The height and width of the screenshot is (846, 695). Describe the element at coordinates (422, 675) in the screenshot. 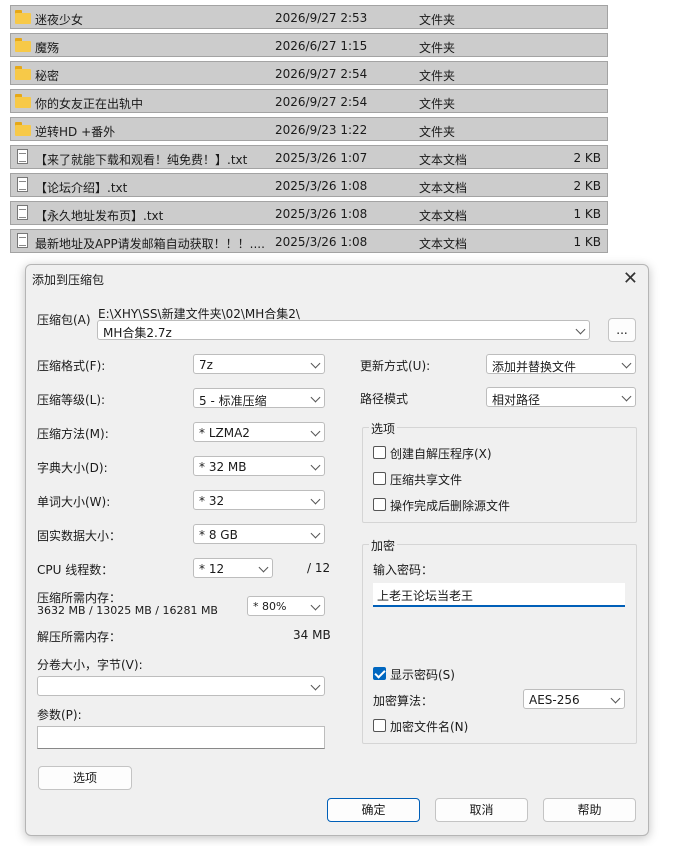

I see `show-password-label: 显示密码(S)` at that location.